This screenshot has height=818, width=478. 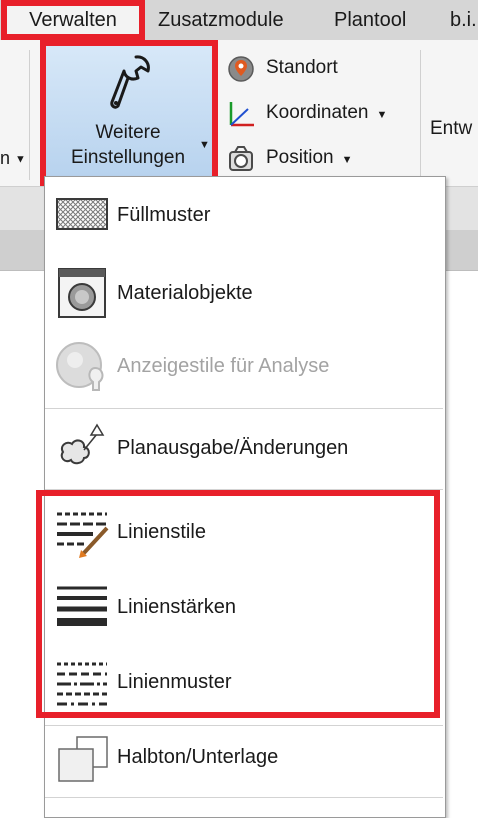 What do you see at coordinates (82, 684) in the screenshot?
I see `line-patterns-icon` at bounding box center [82, 684].